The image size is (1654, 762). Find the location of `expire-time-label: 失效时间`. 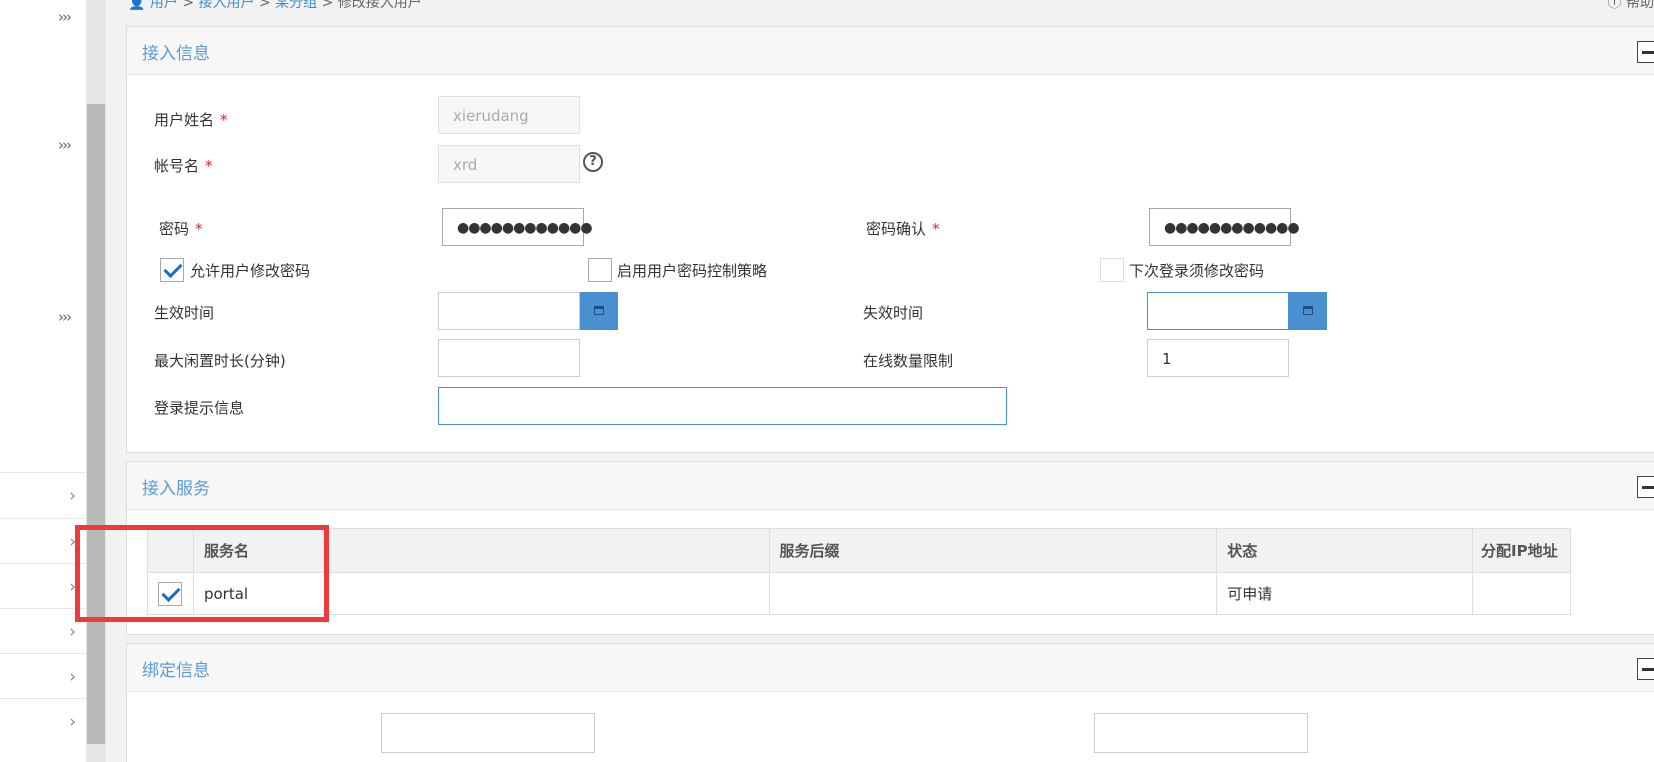

expire-time-label: 失效时间 is located at coordinates (893, 313).